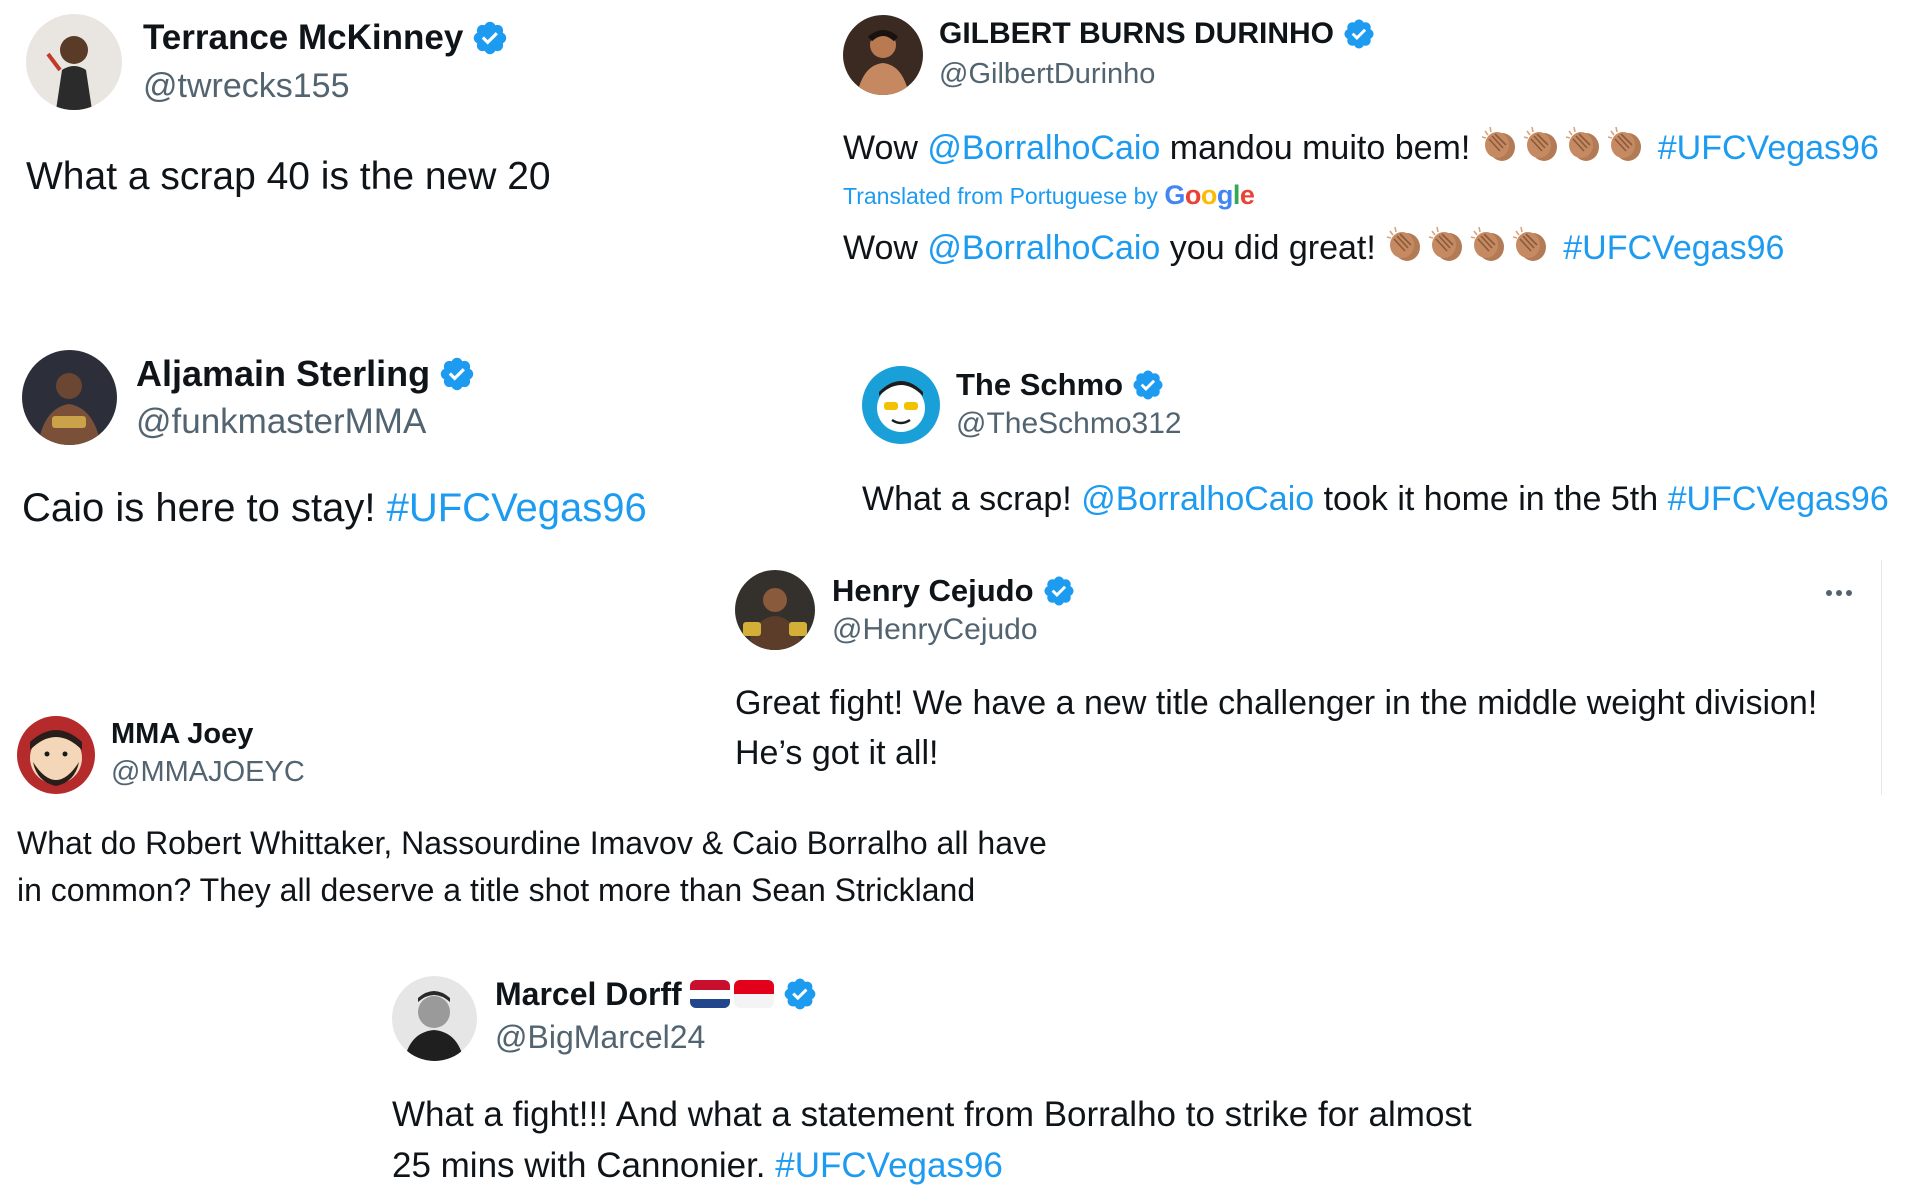 The width and height of the screenshot is (1920, 1200). Describe the element at coordinates (837, 752) in the screenshot. I see `text-line: He’s got it all!` at that location.